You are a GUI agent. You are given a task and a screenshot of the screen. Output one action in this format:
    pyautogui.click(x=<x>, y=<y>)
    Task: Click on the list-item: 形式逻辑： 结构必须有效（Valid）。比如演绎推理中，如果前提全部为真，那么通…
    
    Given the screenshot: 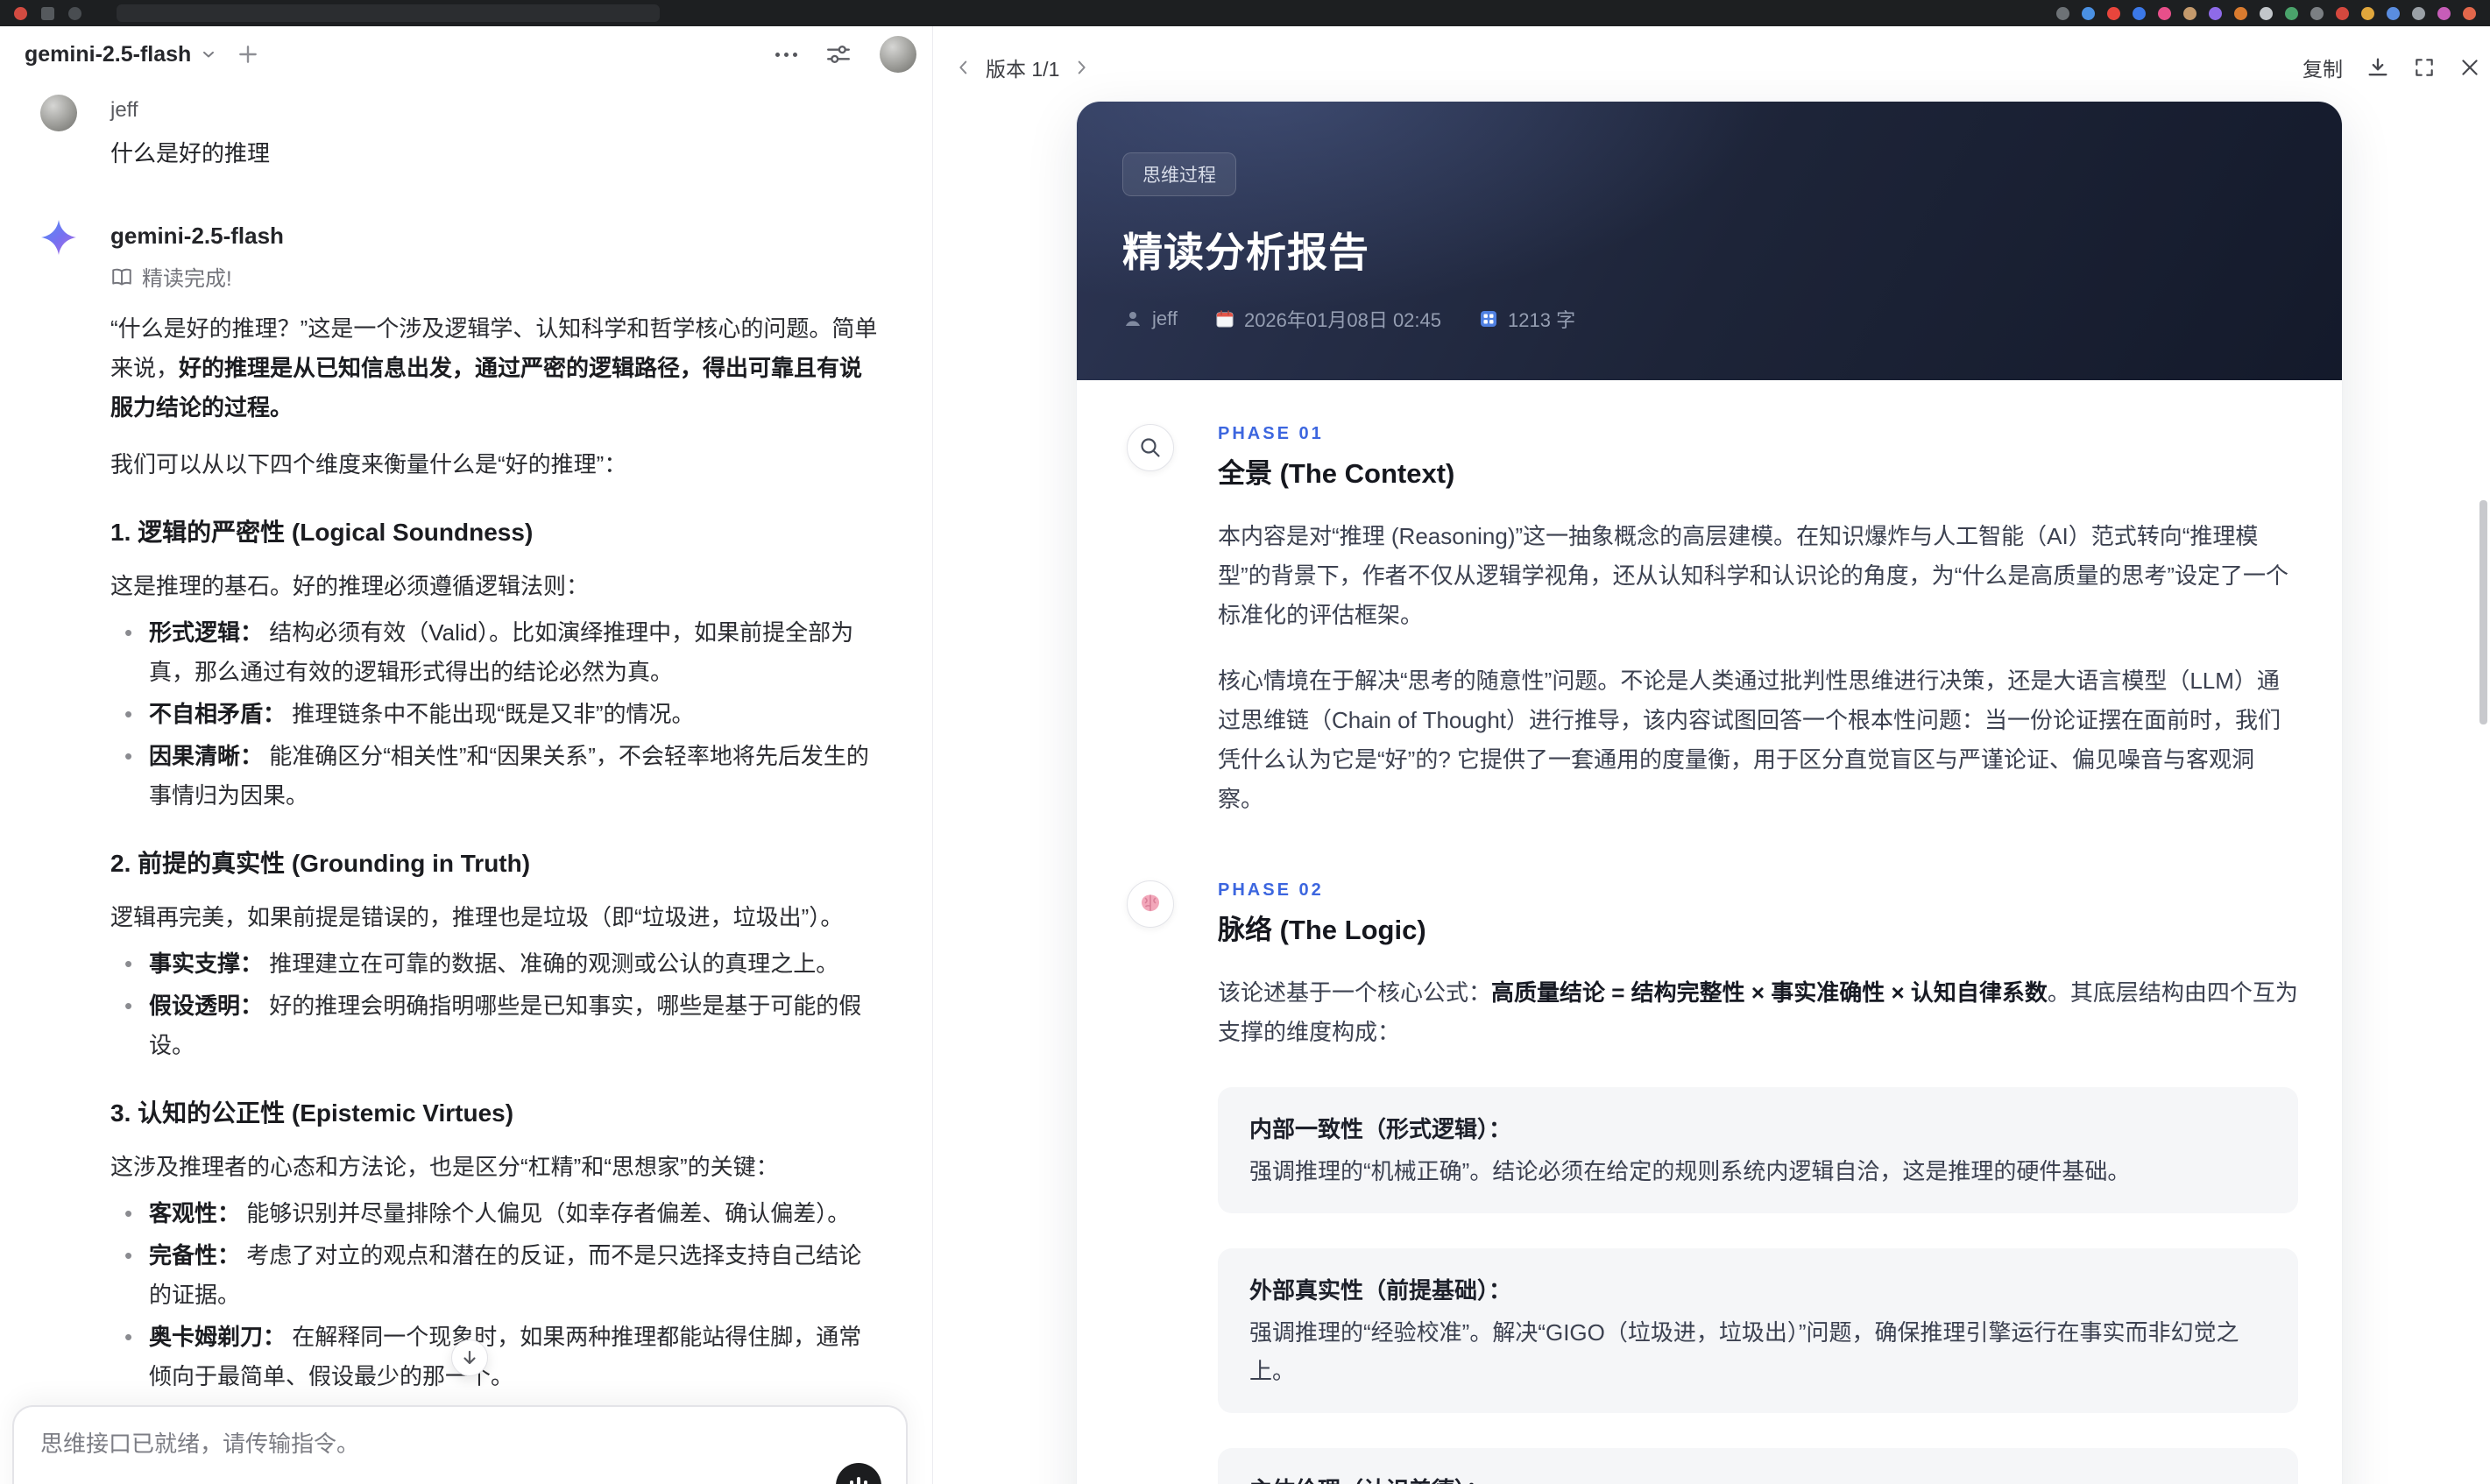 What is the action you would take?
    pyautogui.click(x=502, y=652)
    